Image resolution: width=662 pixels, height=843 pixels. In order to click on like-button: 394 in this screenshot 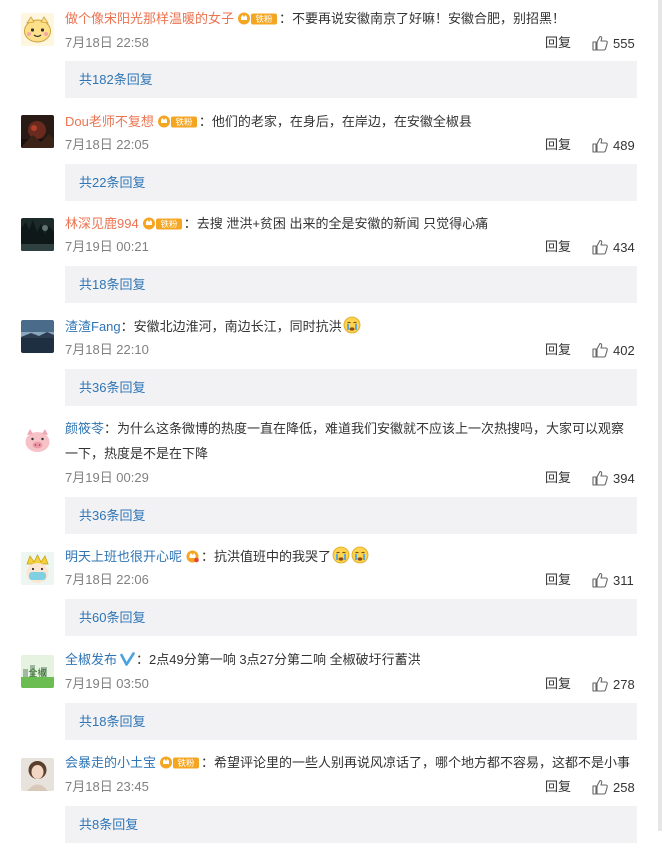, I will do `click(613, 478)`.